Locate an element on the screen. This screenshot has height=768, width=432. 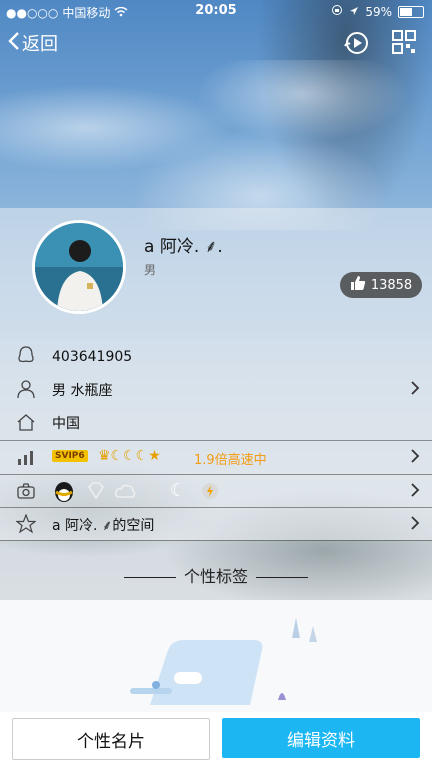
location: 中国 is located at coordinates (66, 423).